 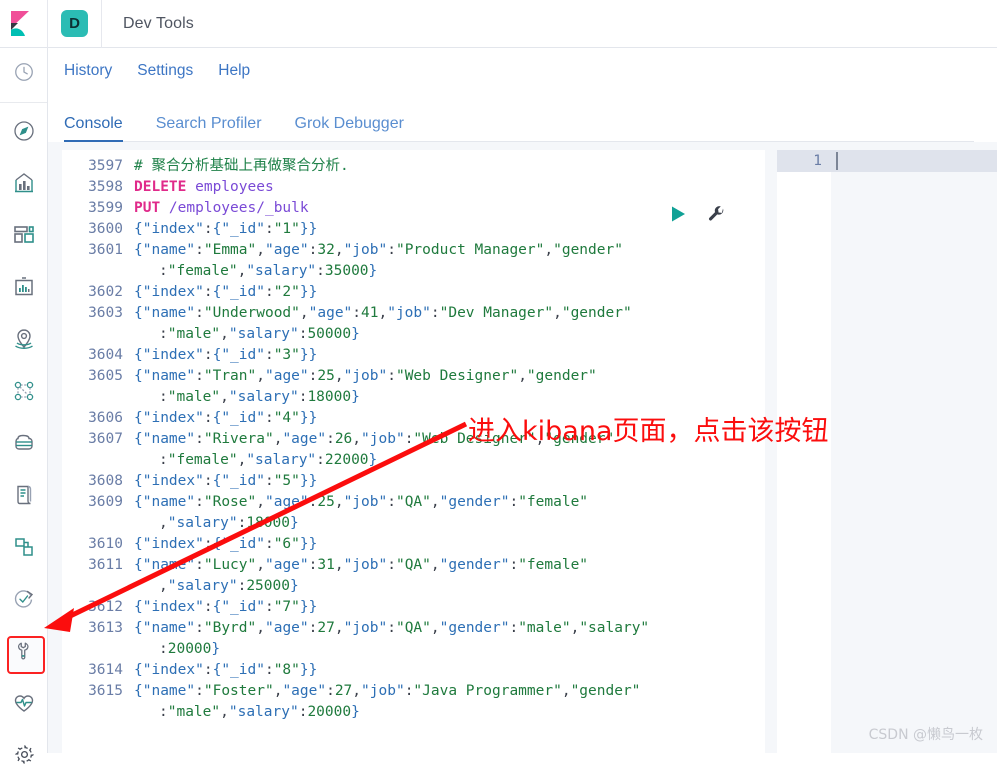 What do you see at coordinates (914, 161) in the screenshot?
I see `output-active-line` at bounding box center [914, 161].